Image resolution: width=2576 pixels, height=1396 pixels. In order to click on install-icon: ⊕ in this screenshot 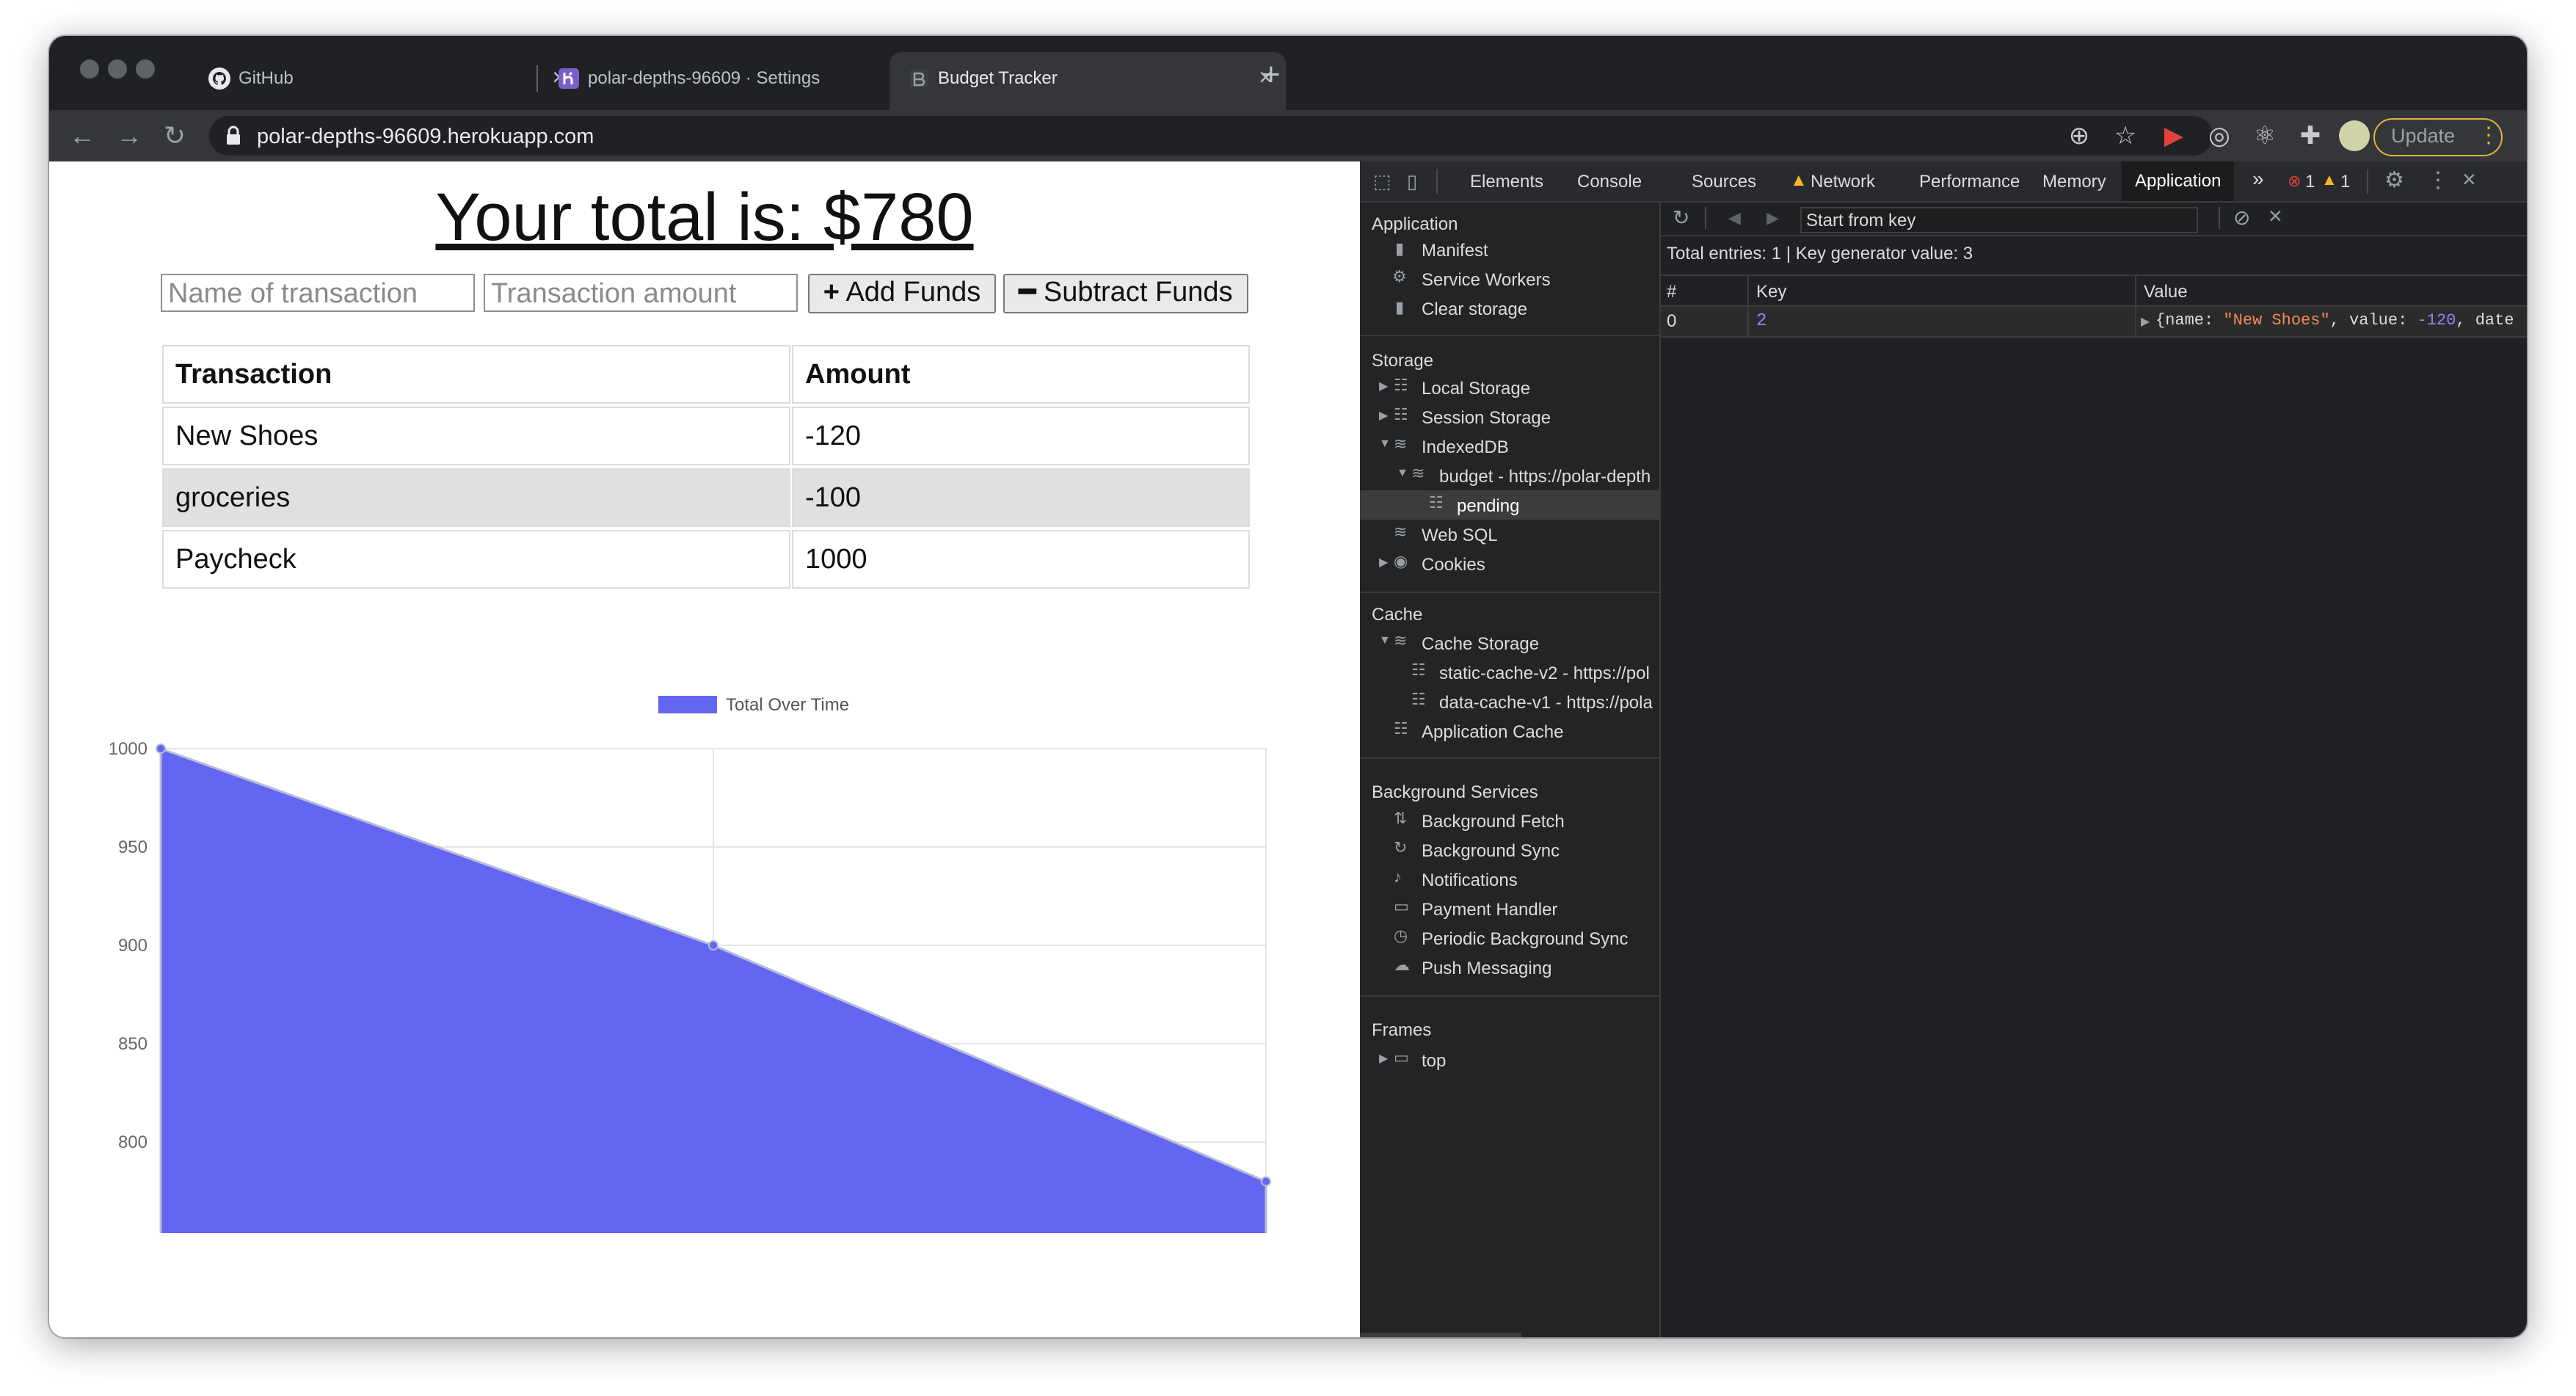, I will do `click(2079, 135)`.